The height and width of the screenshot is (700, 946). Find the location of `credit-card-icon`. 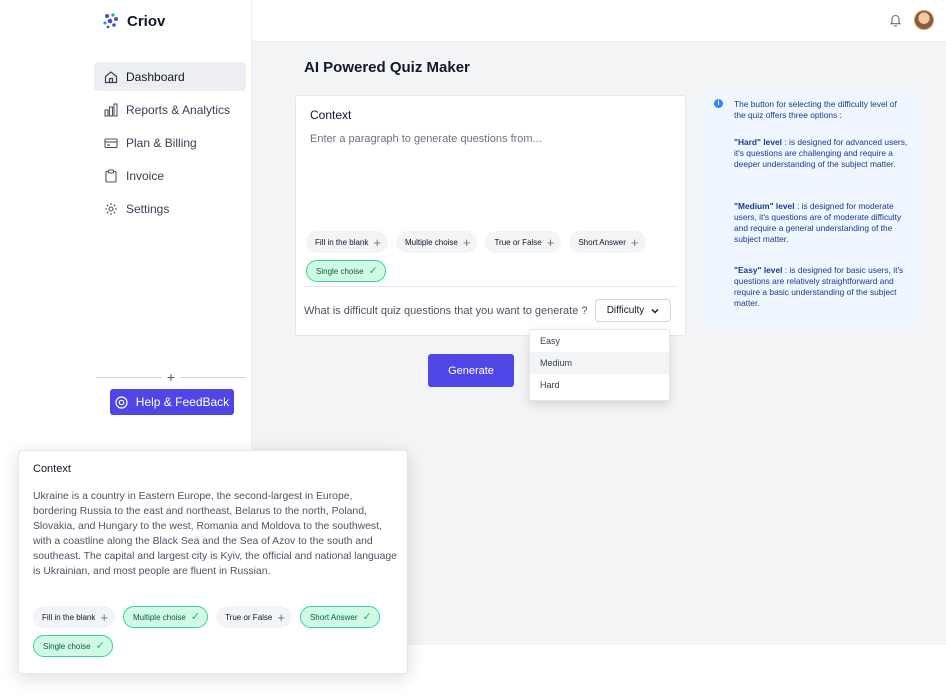

credit-card-icon is located at coordinates (111, 142).